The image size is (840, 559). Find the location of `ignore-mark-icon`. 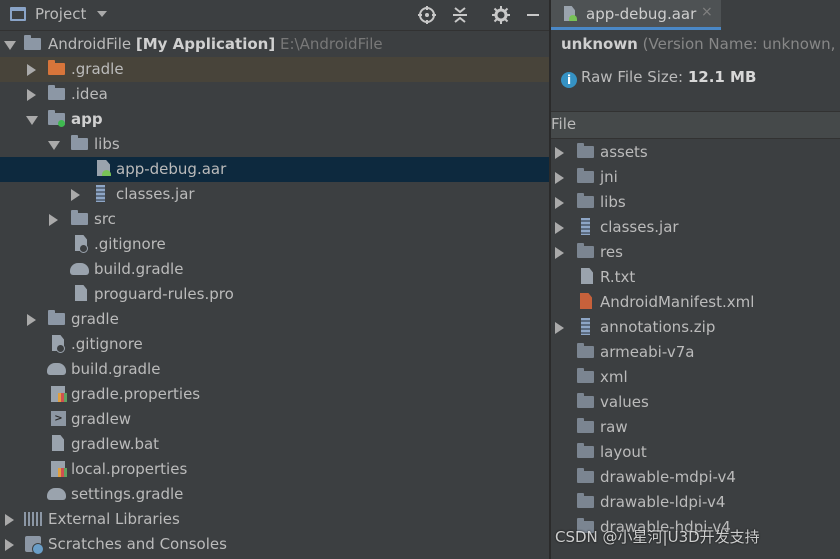

ignore-mark-icon is located at coordinates (83, 248).